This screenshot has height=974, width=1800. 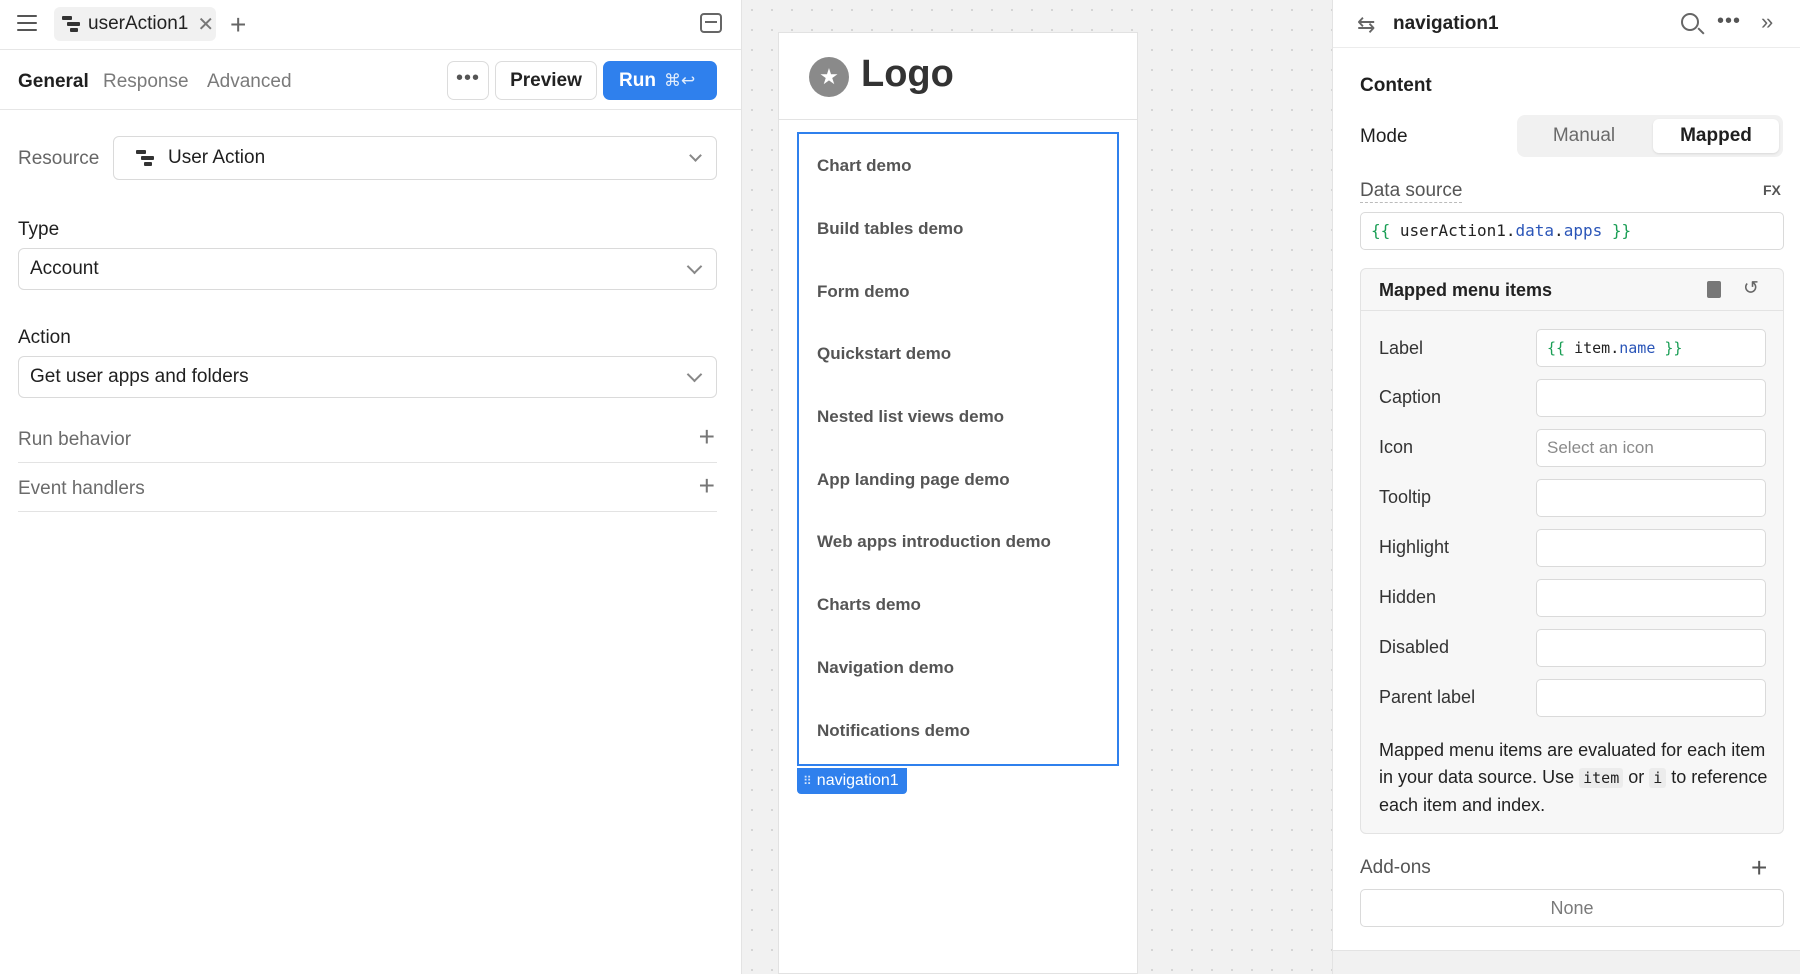 What do you see at coordinates (1651, 548) in the screenshot?
I see `highlight-field-input` at bounding box center [1651, 548].